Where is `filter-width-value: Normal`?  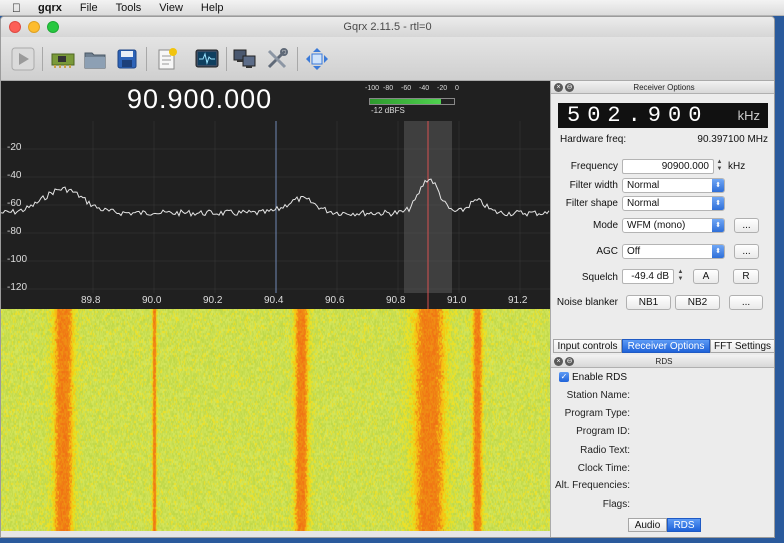 filter-width-value: Normal is located at coordinates (643, 185).